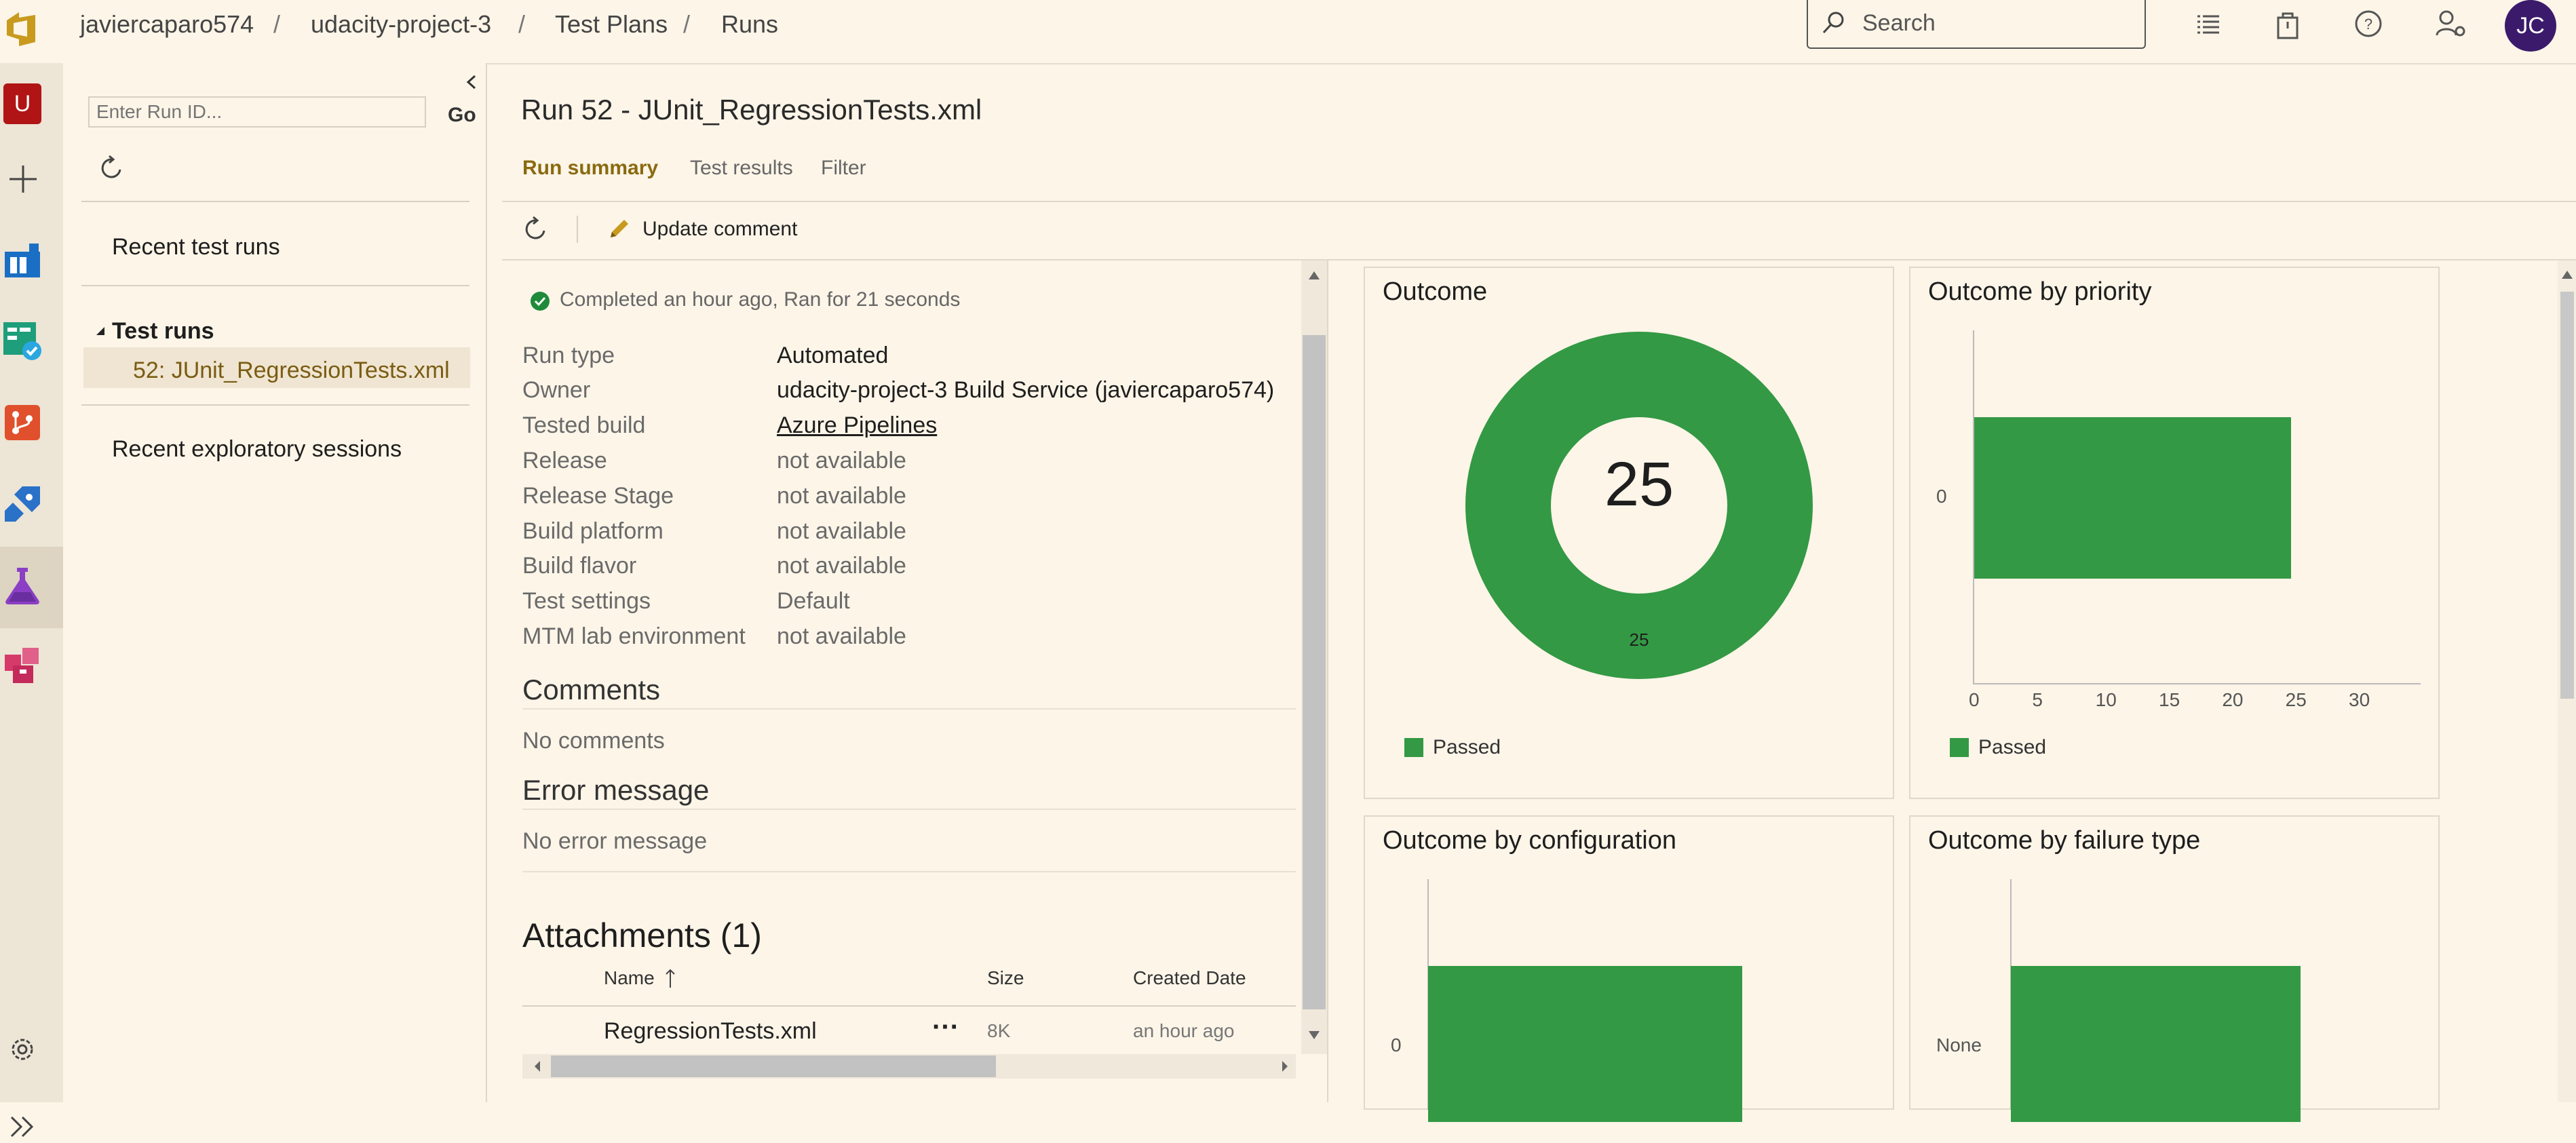 The width and height of the screenshot is (2576, 1143). What do you see at coordinates (21, 29) in the screenshot?
I see `azure-devops-logo-icon` at bounding box center [21, 29].